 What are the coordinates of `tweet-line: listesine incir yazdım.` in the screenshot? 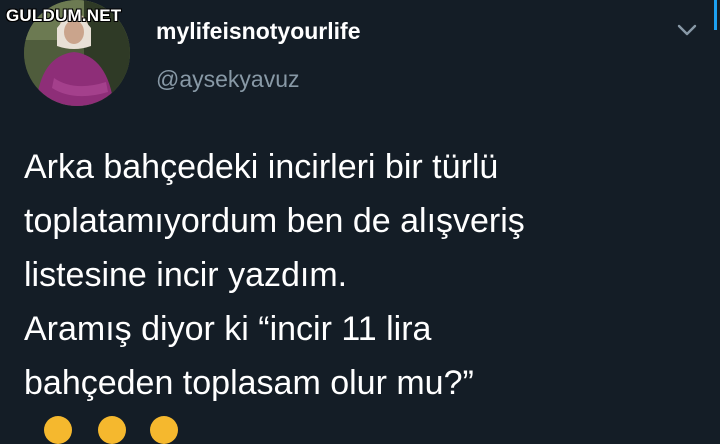 It's located at (186, 275).